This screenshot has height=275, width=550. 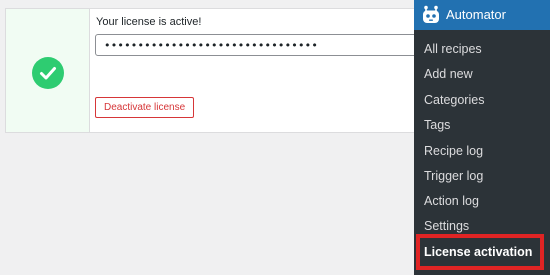 What do you see at coordinates (453, 151) in the screenshot?
I see `menu-item-recipe-log: Recipe log` at bounding box center [453, 151].